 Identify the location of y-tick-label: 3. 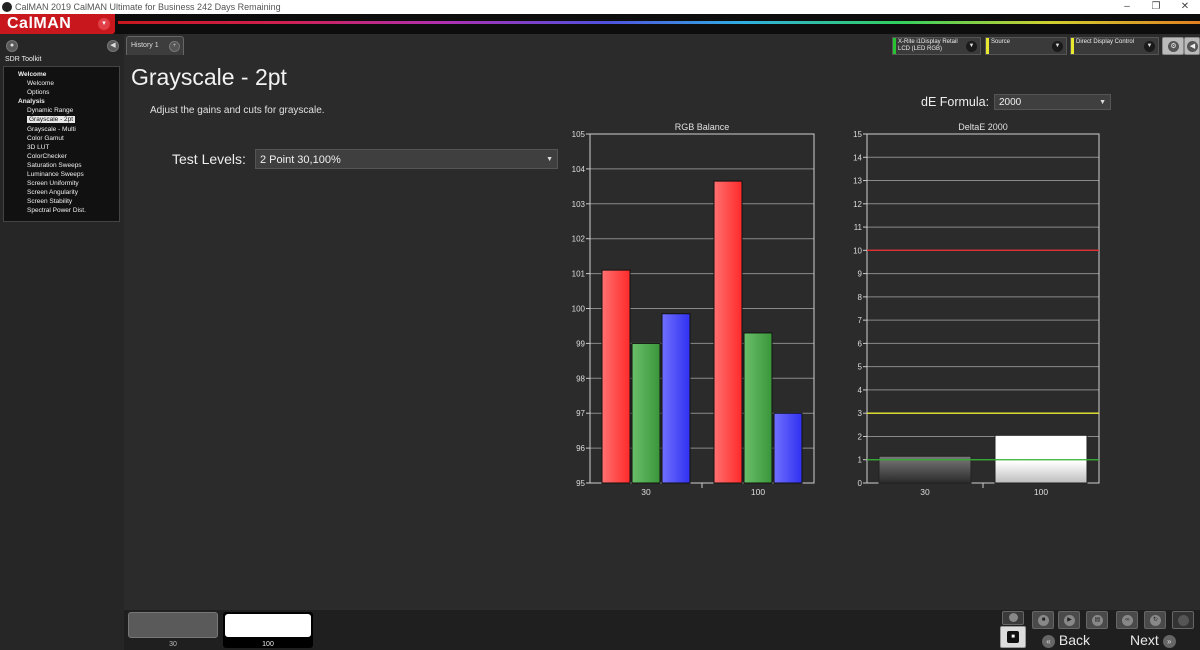
(860, 413).